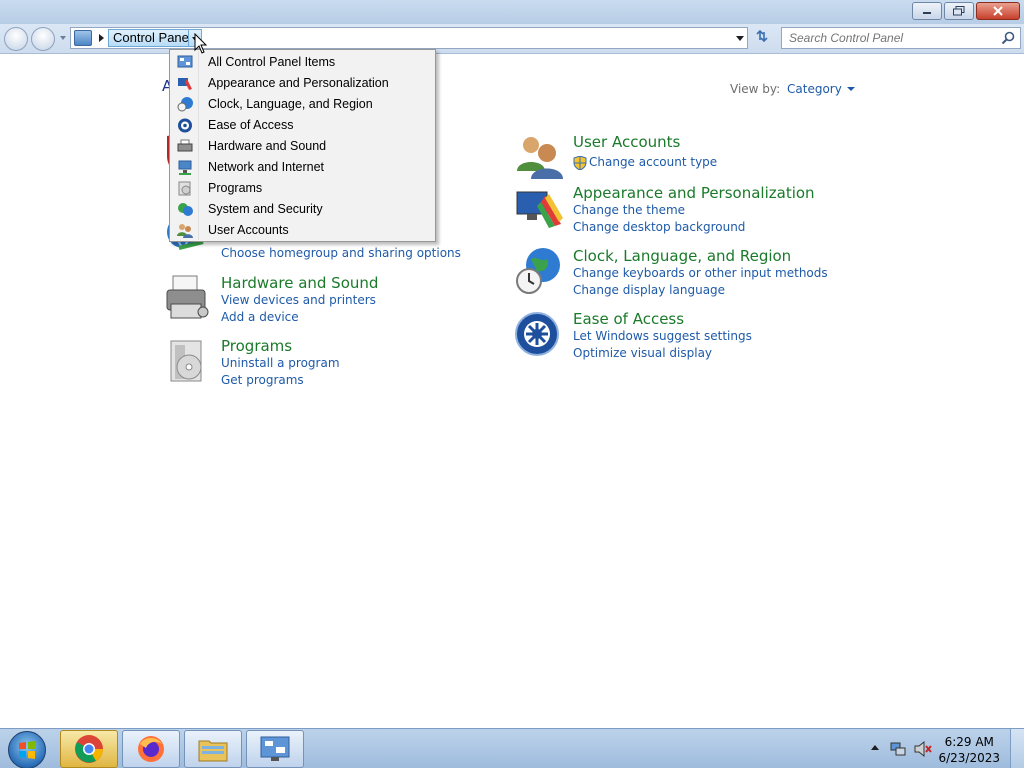 Image resolution: width=1024 pixels, height=768 pixels. I want to click on refresh-button, so click(762, 38).